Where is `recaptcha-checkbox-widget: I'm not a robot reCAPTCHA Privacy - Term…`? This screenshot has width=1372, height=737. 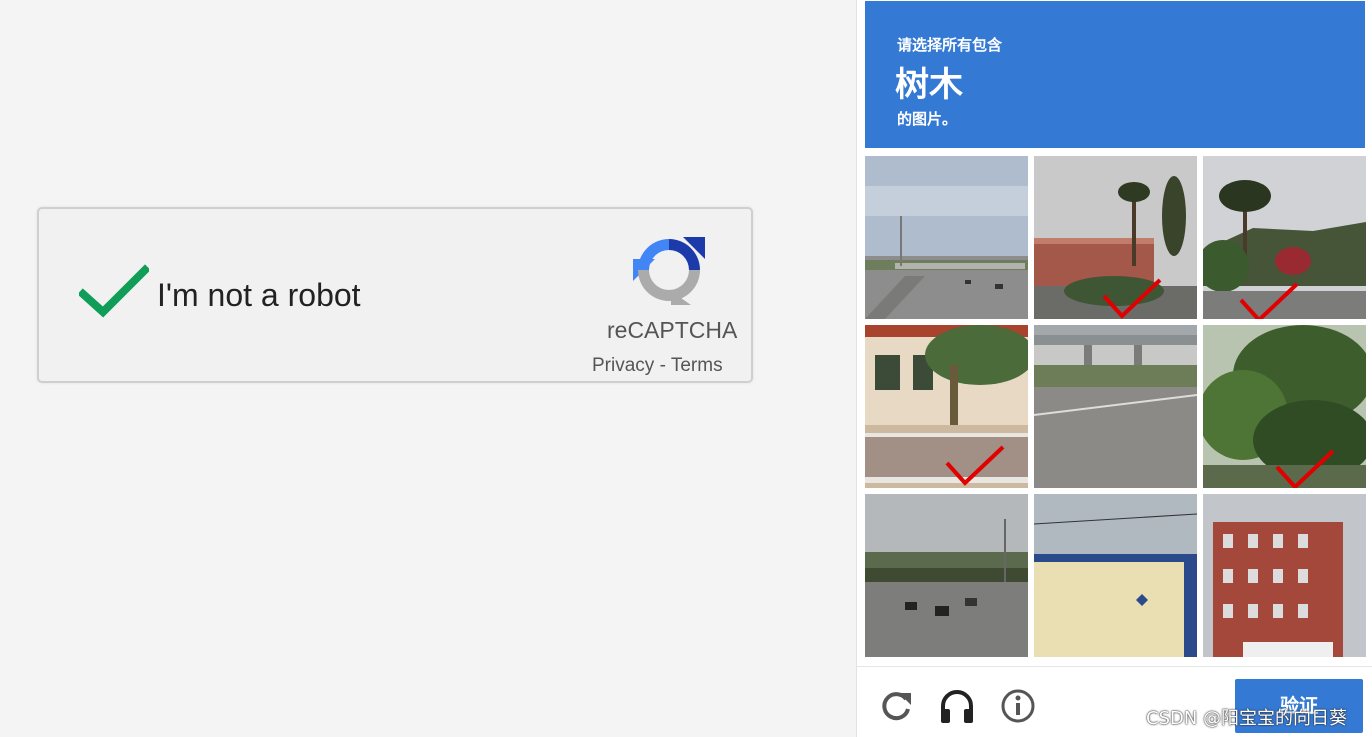 recaptcha-checkbox-widget: I'm not a robot reCAPTCHA Privacy - Term… is located at coordinates (395, 295).